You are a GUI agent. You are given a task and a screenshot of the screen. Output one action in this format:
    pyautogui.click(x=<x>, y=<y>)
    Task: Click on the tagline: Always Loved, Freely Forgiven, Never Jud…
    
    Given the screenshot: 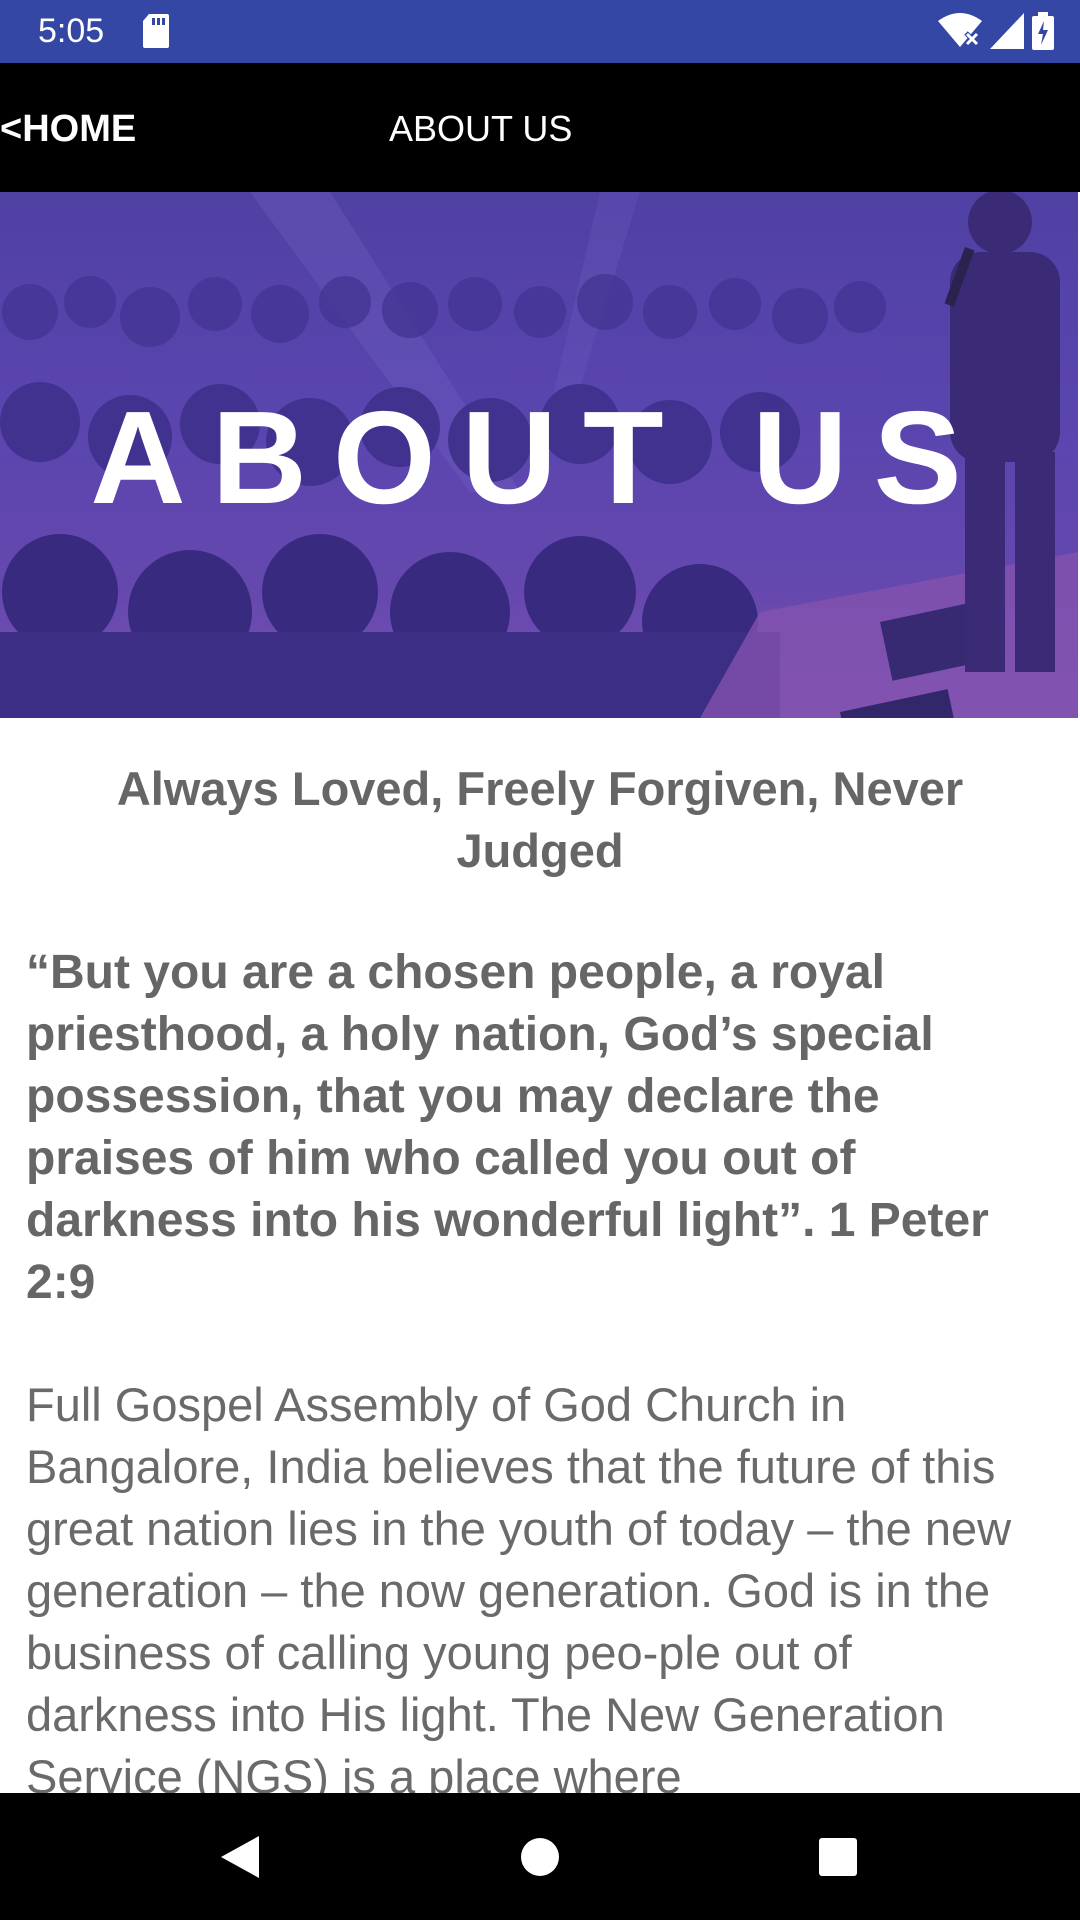 What is the action you would take?
    pyautogui.click(x=540, y=819)
    